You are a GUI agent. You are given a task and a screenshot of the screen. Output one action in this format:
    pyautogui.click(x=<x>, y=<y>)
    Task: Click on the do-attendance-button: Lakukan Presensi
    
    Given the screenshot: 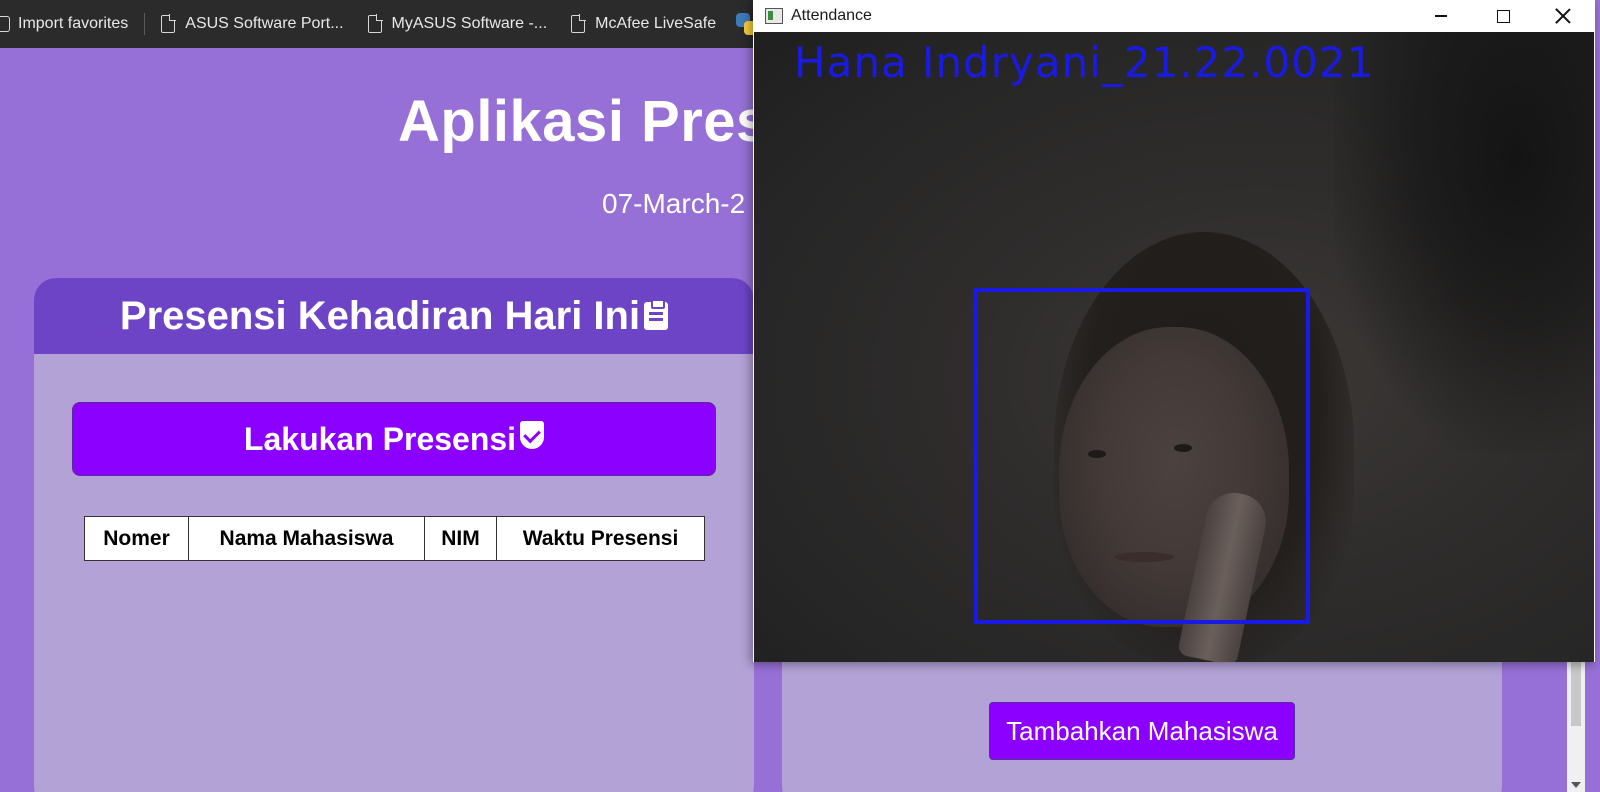 What is the action you would take?
    pyautogui.click(x=394, y=439)
    